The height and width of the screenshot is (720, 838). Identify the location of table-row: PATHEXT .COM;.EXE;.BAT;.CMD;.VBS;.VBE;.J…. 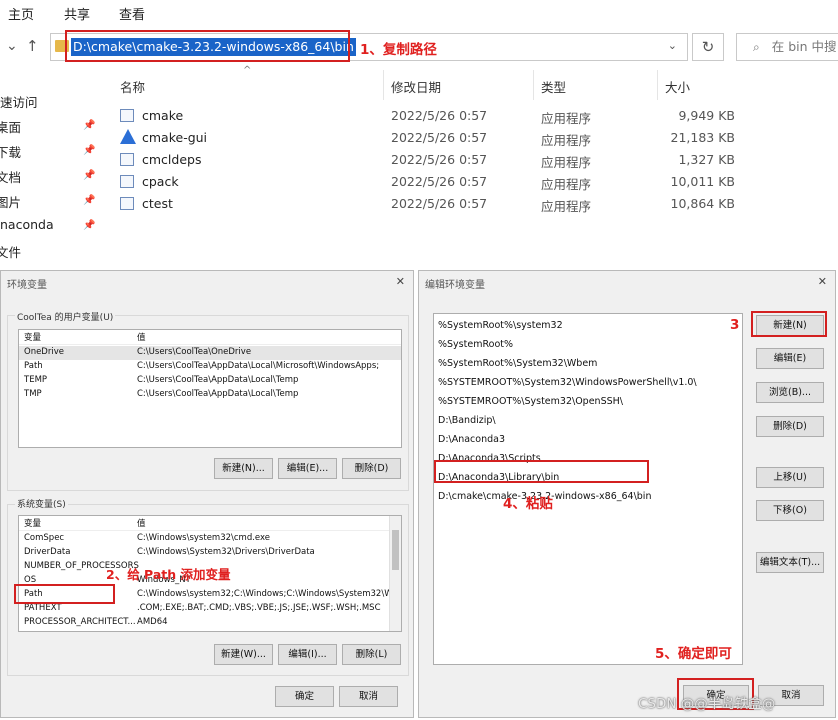
(210, 609).